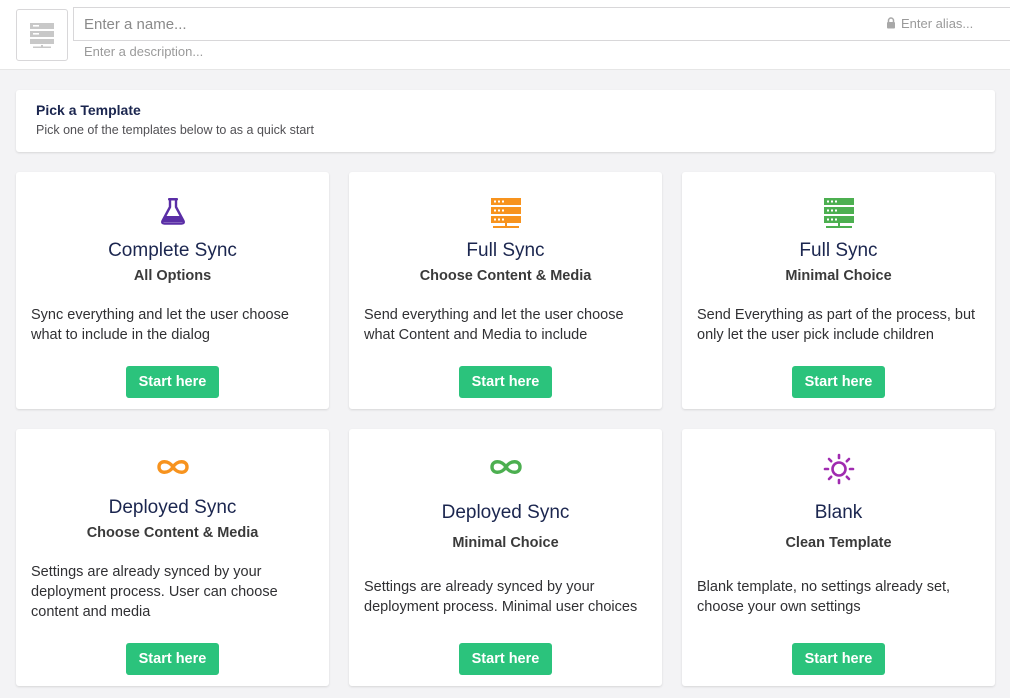 Image resolution: width=1010 pixels, height=698 pixels. What do you see at coordinates (88, 110) in the screenshot?
I see `panel-title: Pick a Template` at bounding box center [88, 110].